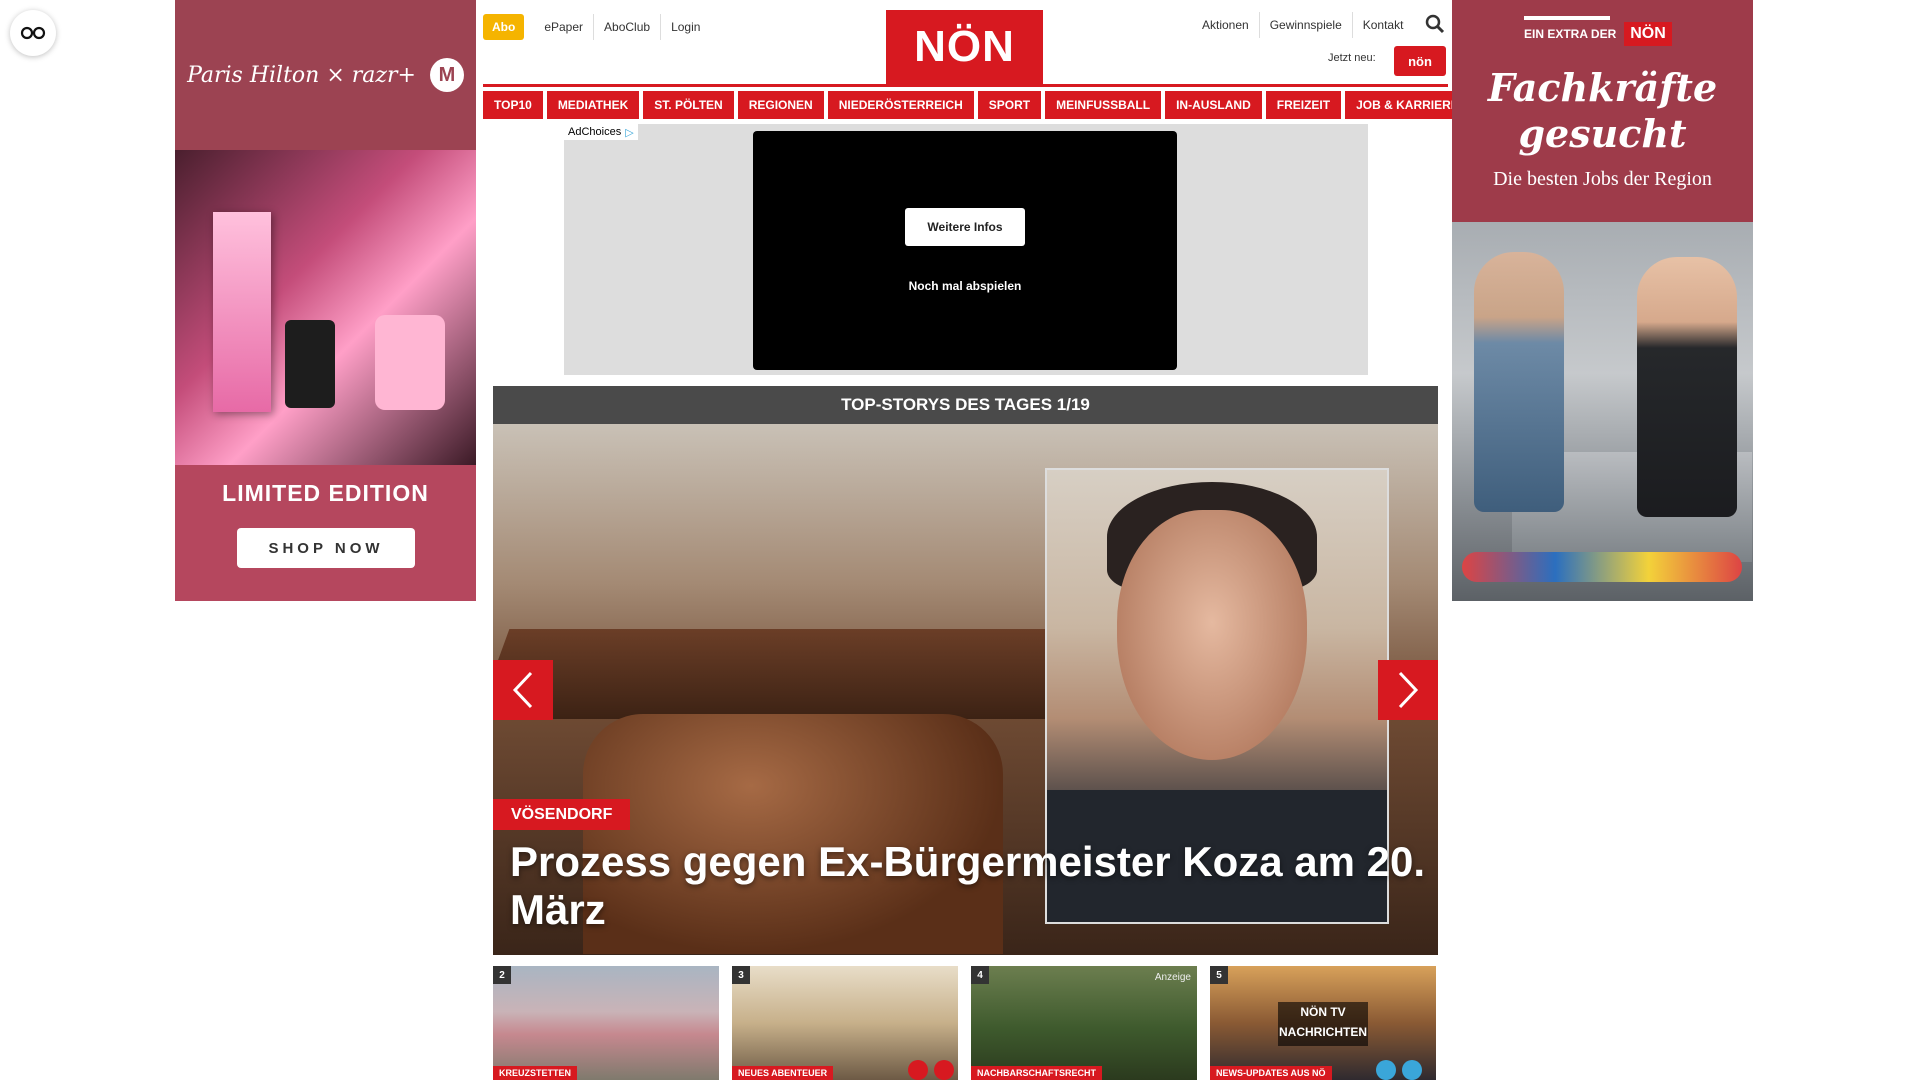  What do you see at coordinates (325, 493) in the screenshot?
I see `ad-headline: LIMITED EDITION` at bounding box center [325, 493].